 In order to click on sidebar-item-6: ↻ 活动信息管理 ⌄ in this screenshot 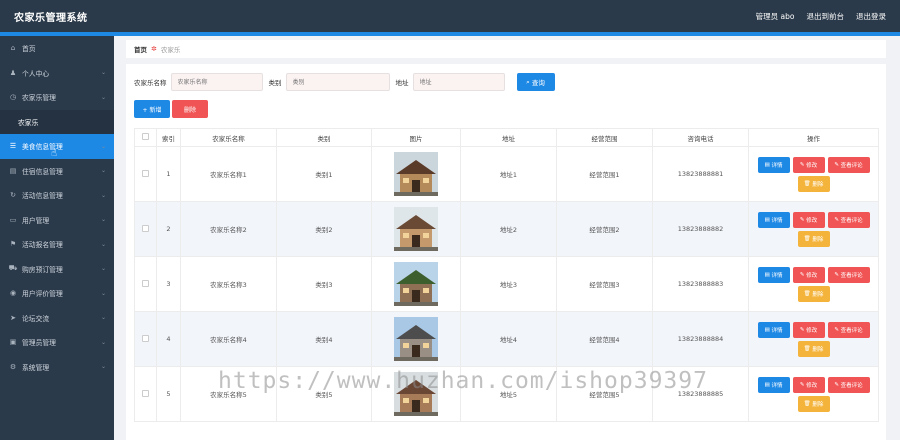, I will do `click(57, 195)`.